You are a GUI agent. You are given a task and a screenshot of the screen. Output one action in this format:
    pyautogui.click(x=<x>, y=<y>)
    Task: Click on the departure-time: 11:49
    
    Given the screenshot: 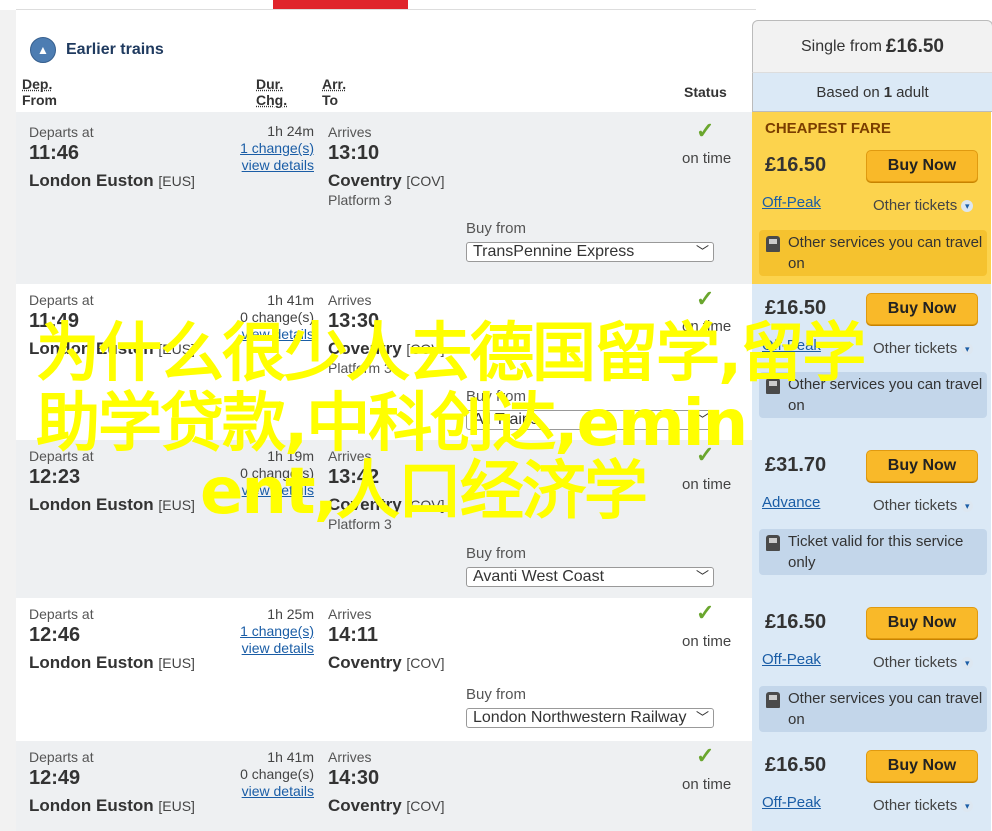 What is the action you would take?
    pyautogui.click(x=54, y=321)
    